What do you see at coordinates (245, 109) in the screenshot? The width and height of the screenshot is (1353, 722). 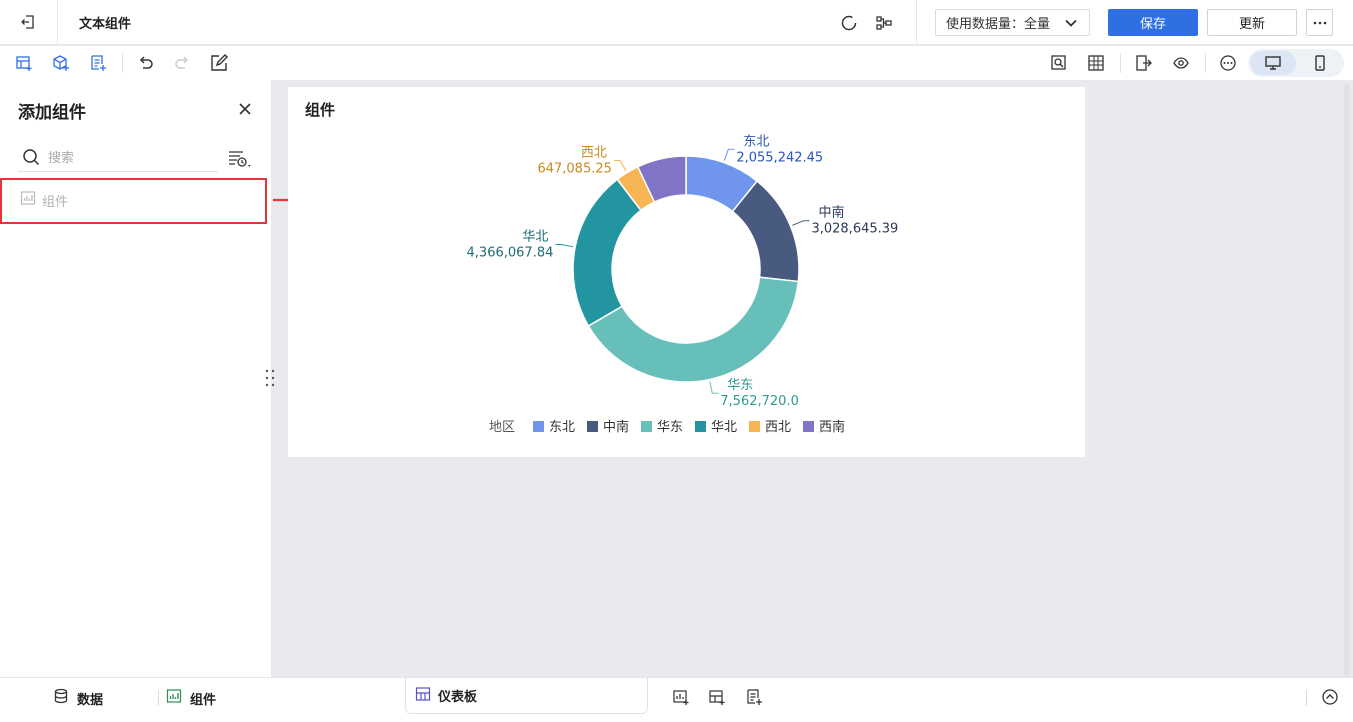 I see `close-icon` at bounding box center [245, 109].